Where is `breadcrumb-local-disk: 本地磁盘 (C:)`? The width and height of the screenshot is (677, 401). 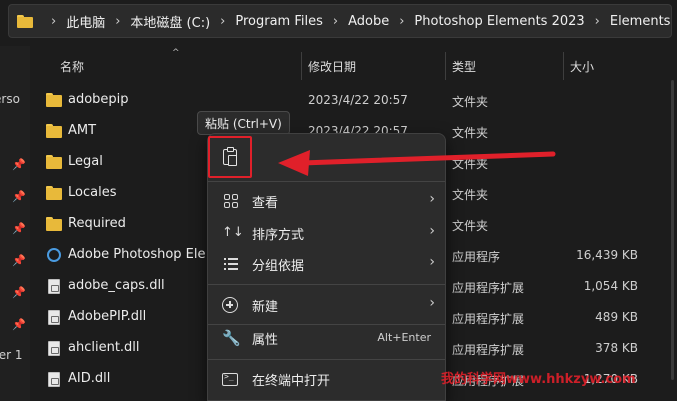 breadcrumb-local-disk: 本地磁盘 (C:) is located at coordinates (170, 21).